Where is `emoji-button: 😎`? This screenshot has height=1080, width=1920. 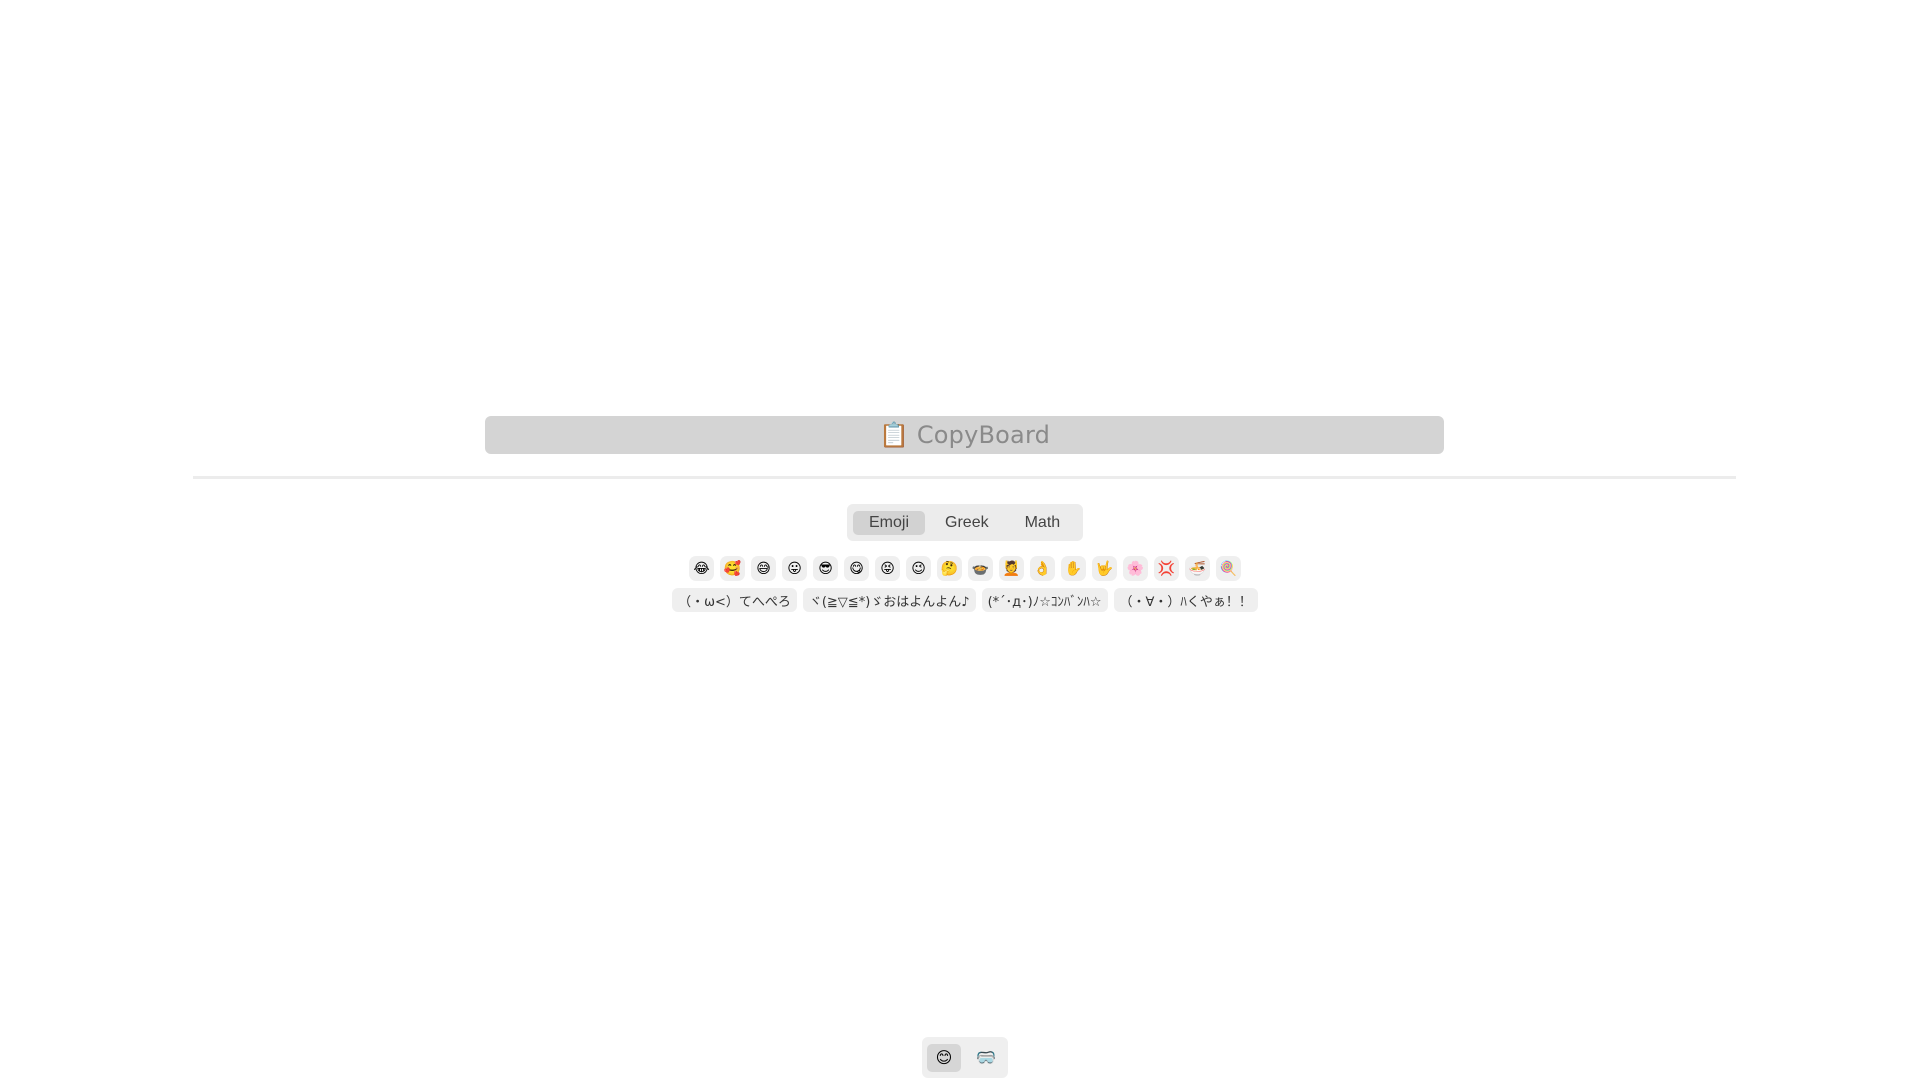 emoji-button: 😎 is located at coordinates (825, 568).